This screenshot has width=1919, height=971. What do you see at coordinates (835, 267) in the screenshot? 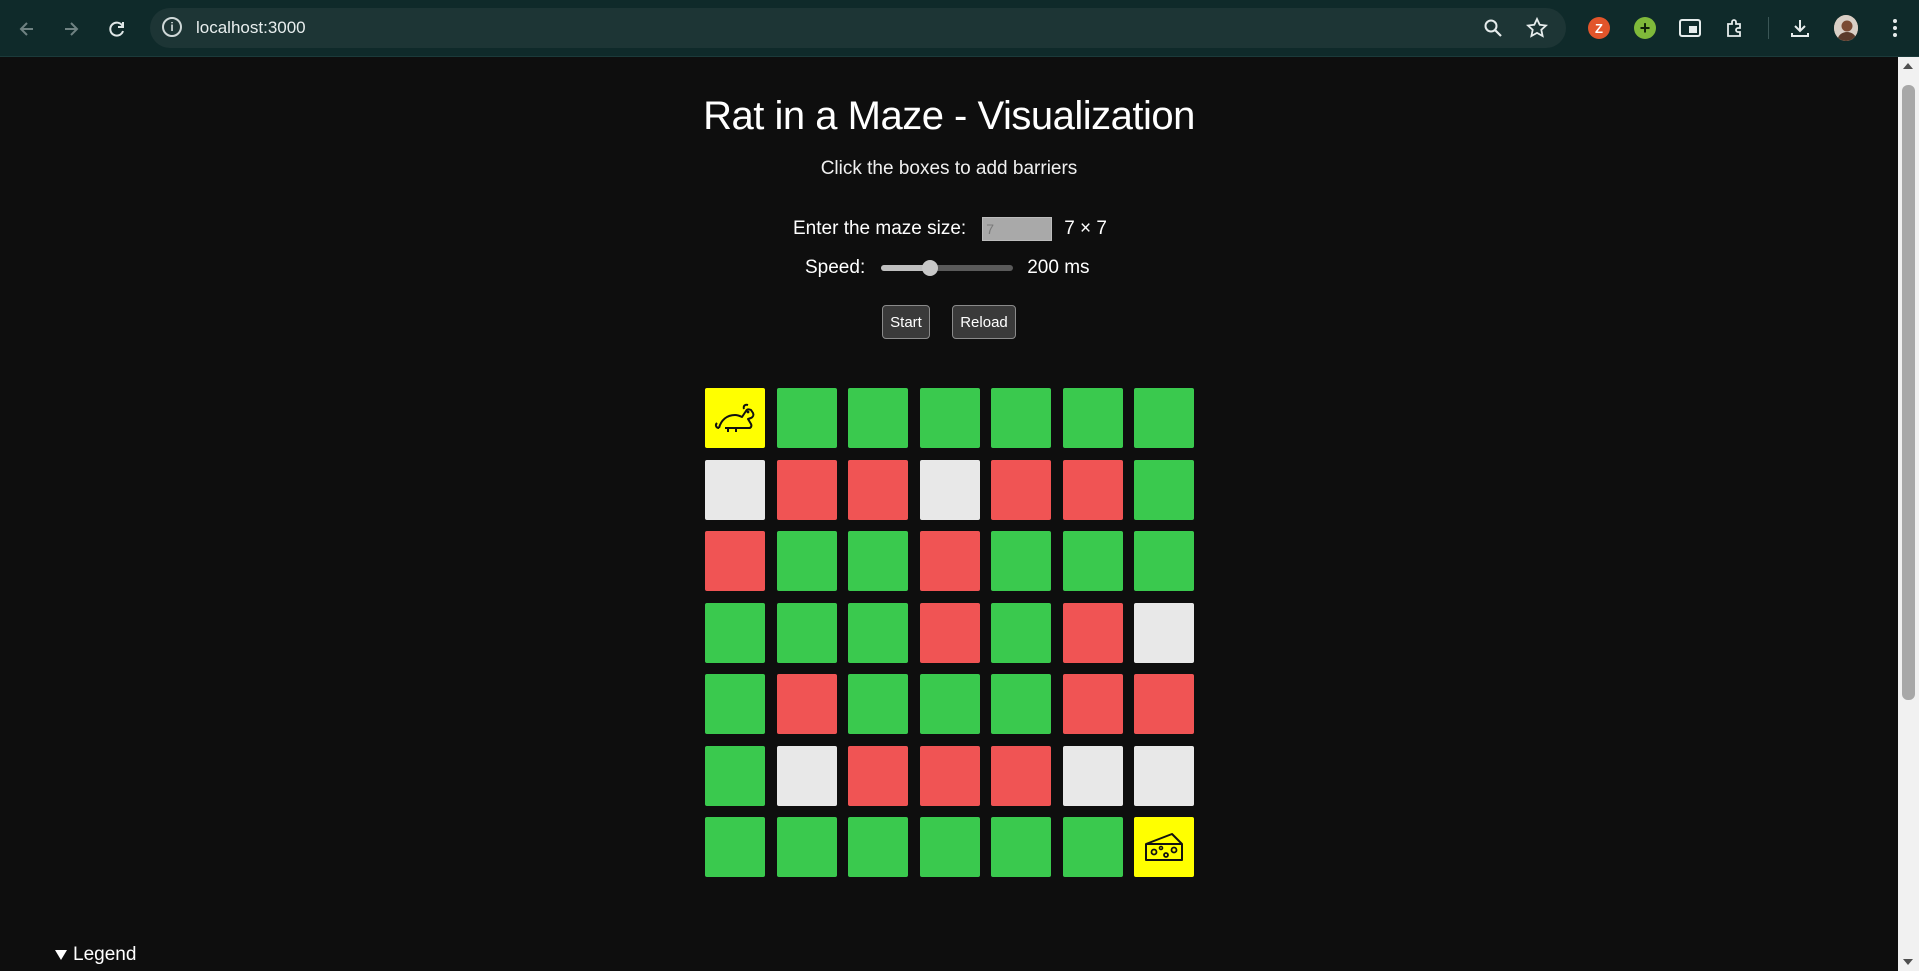
I see `speed-label: Speed:` at bounding box center [835, 267].